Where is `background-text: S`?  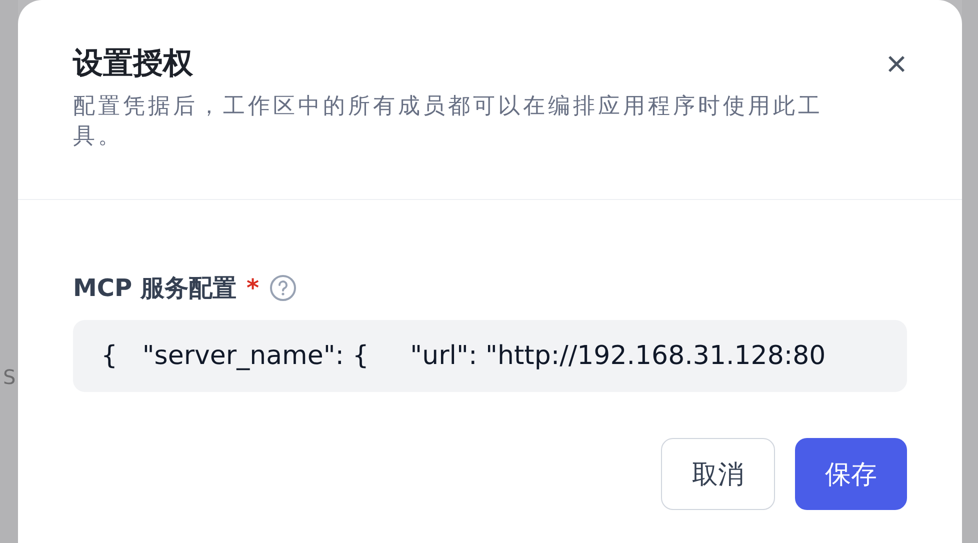 background-text: S is located at coordinates (10, 377).